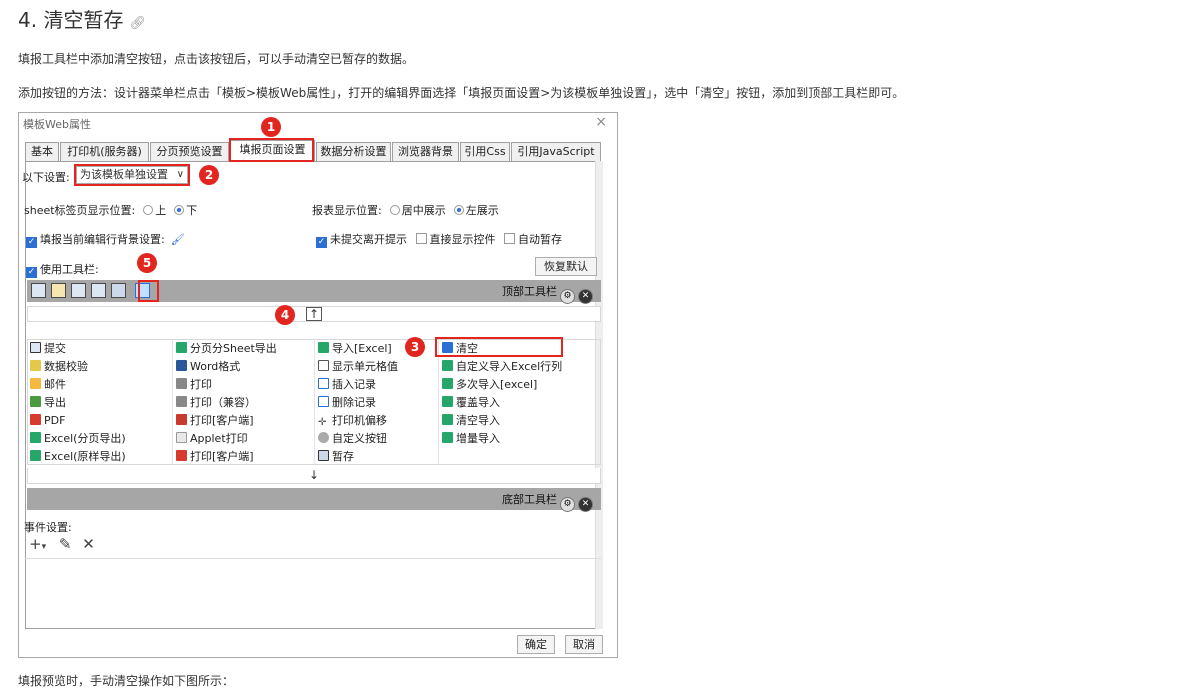  I want to click on list-item: 自定义按钮, so click(352, 439).